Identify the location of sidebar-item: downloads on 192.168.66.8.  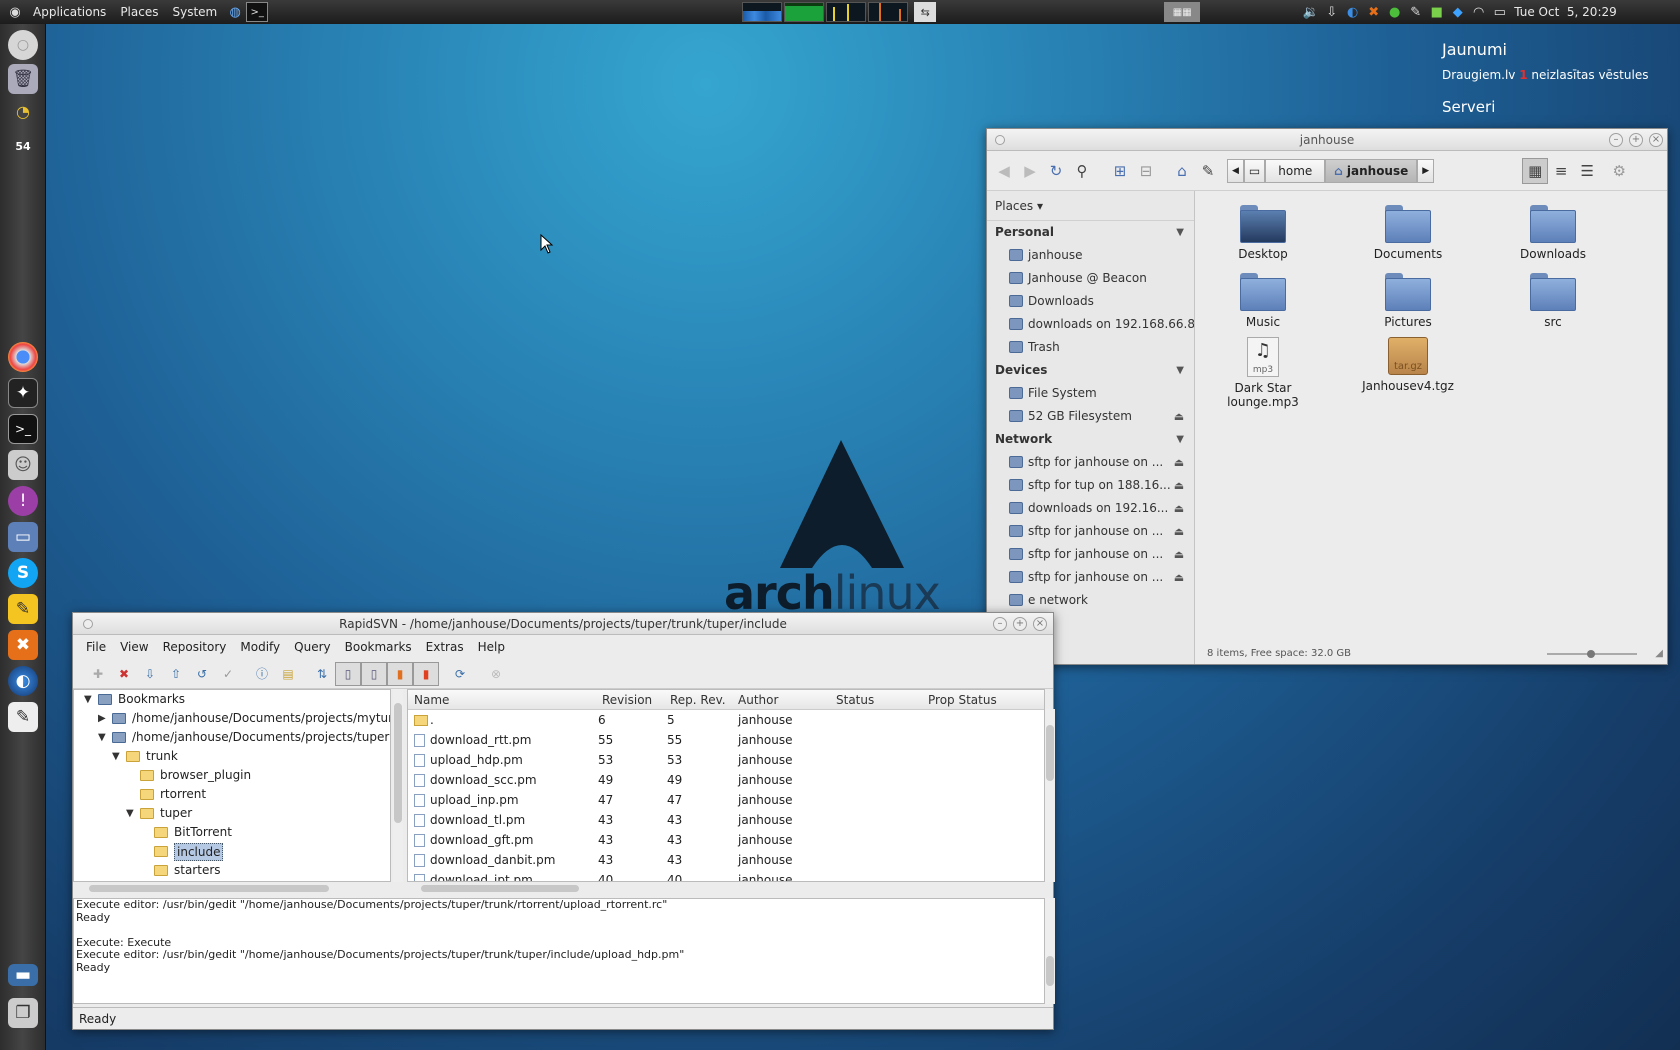
(1090, 324).